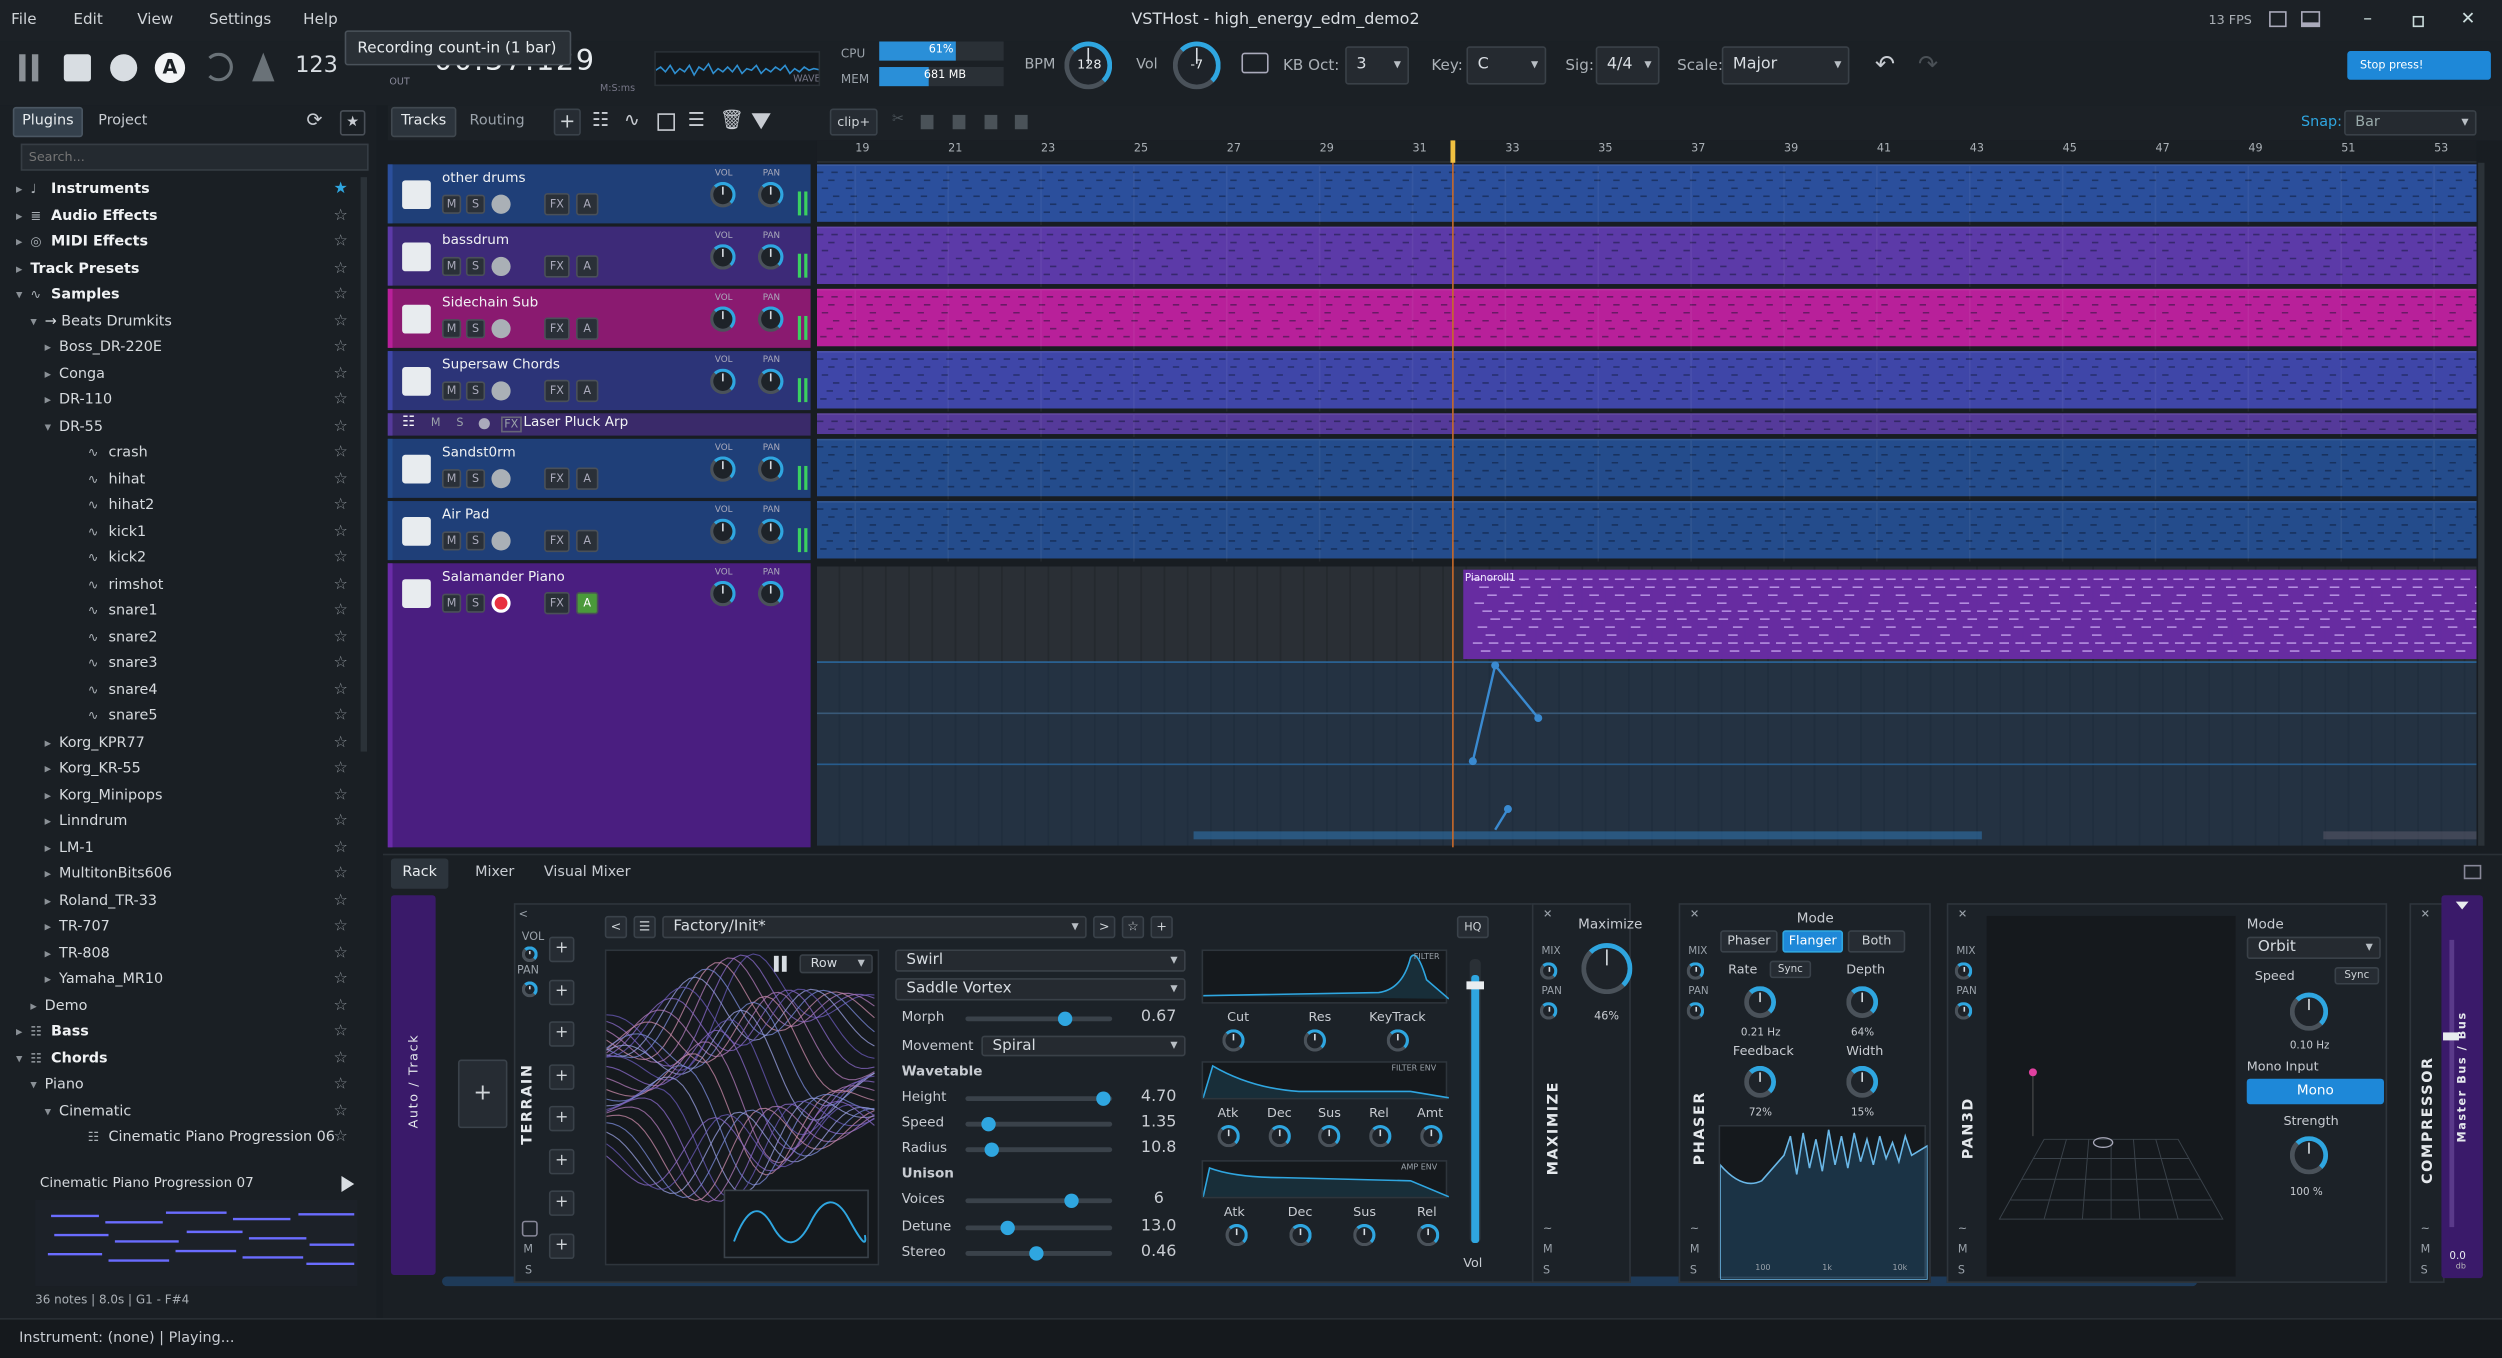 The height and width of the screenshot is (1358, 2502). What do you see at coordinates (599, 468) in the screenshot?
I see `track-header: Sandst0rm M S FX A VOL PAN` at bounding box center [599, 468].